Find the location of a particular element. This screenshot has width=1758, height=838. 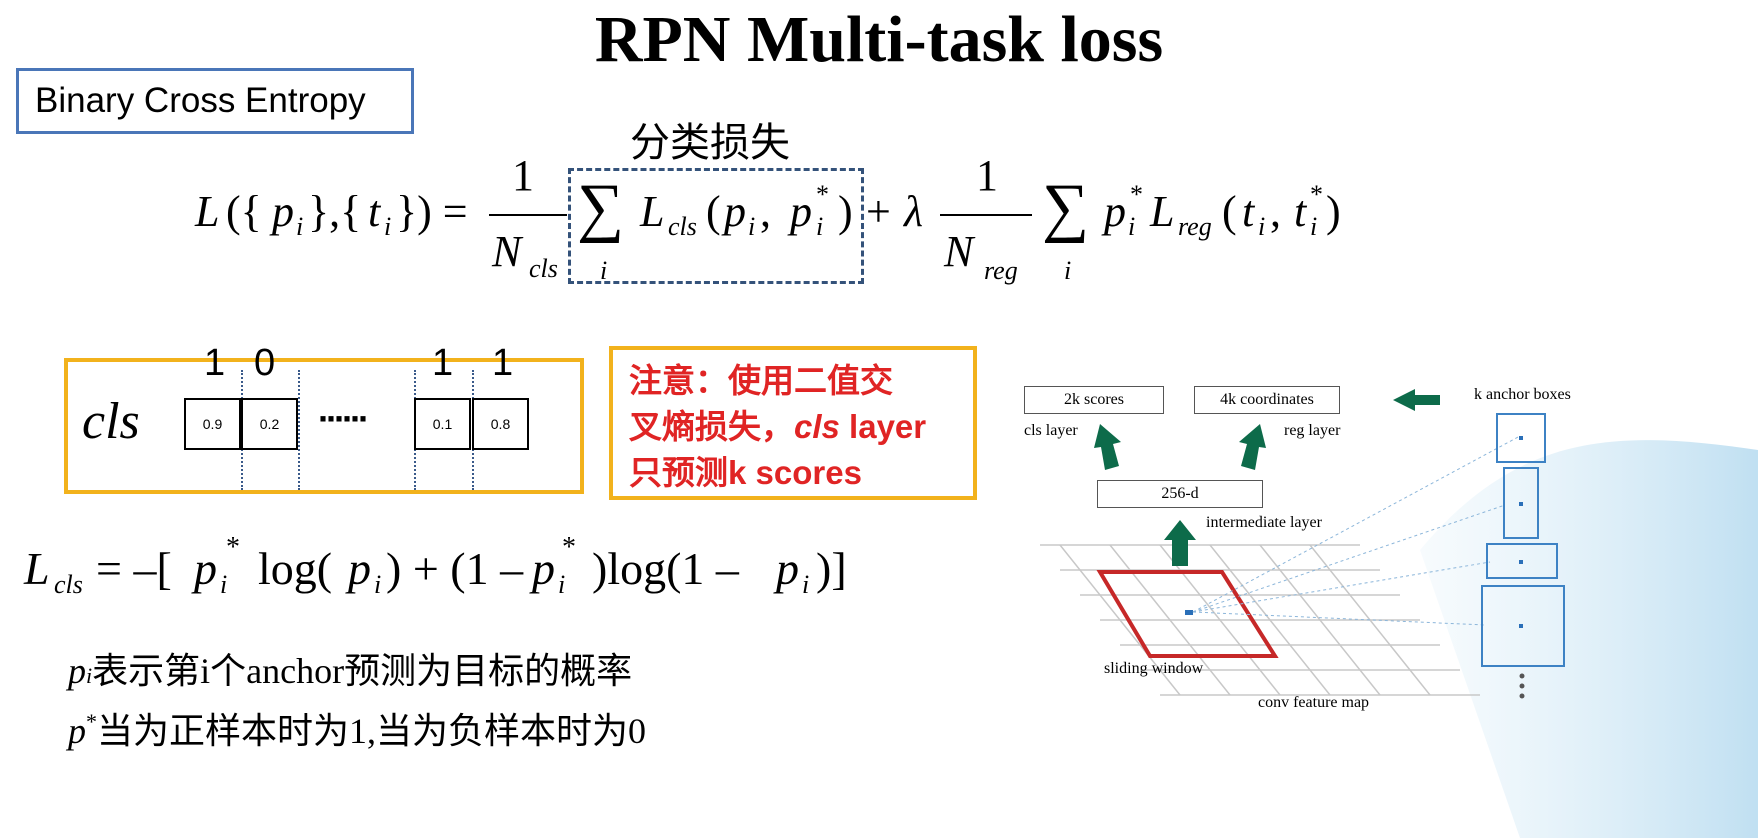

pstar-explanation: p*当为正样本时为1,当为负样本时为0 is located at coordinates (357, 730).